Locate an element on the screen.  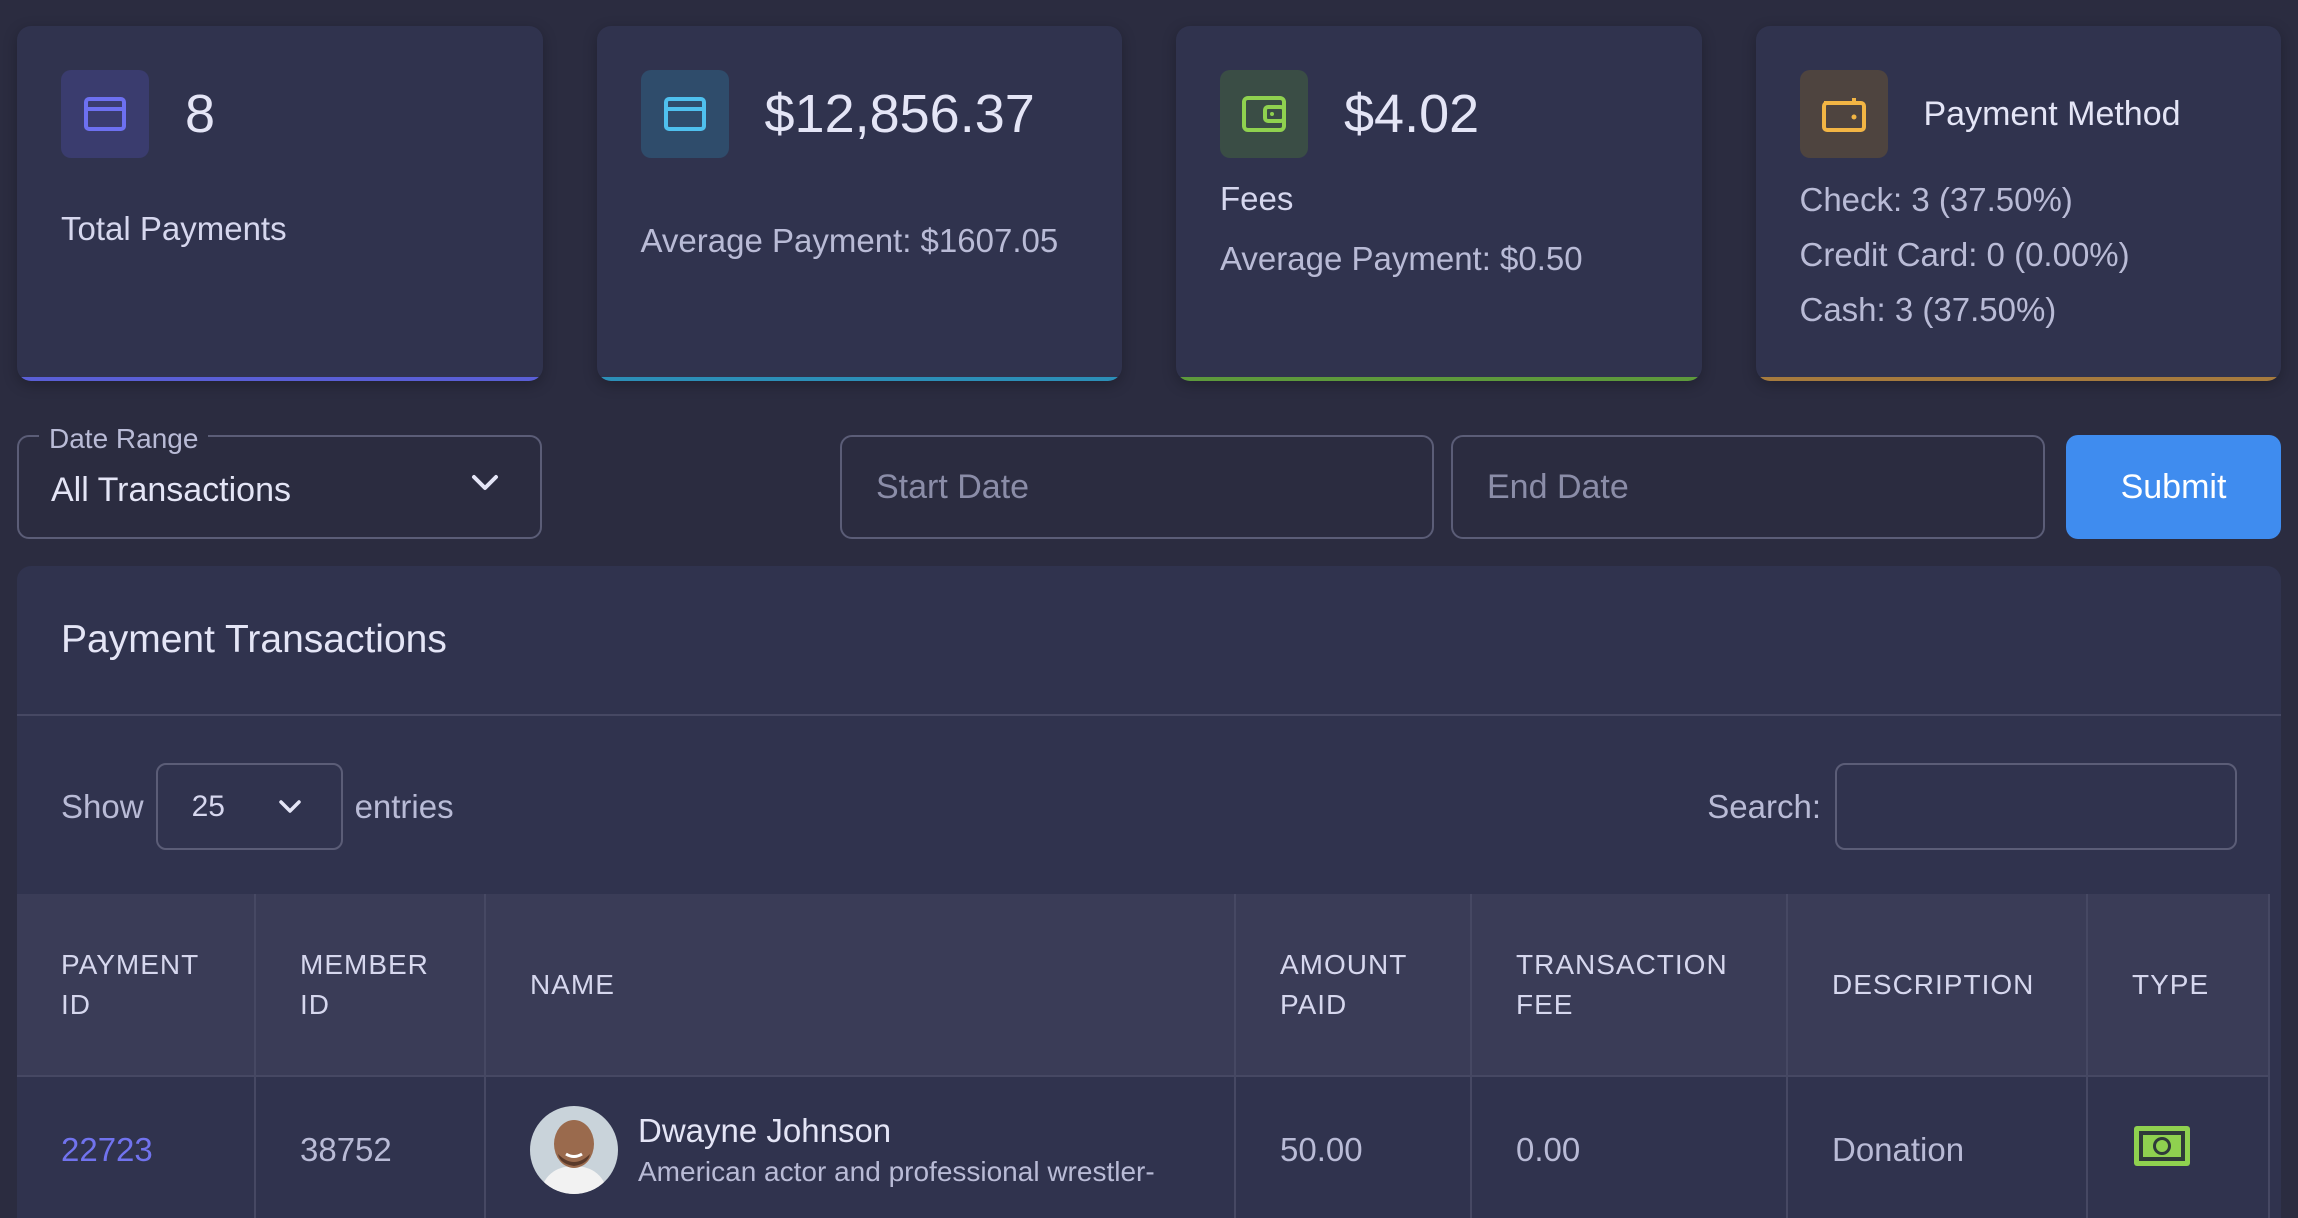
fees-average-text: Average Payment: $0.50 is located at coordinates (1401, 258).